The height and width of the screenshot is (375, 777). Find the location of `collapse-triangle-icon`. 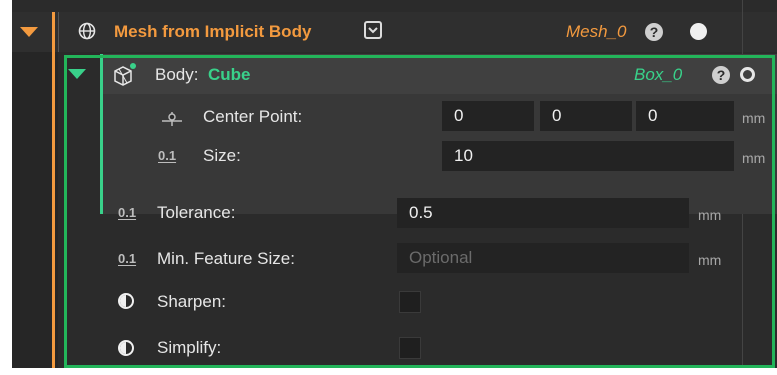

collapse-triangle-icon is located at coordinates (29, 32).